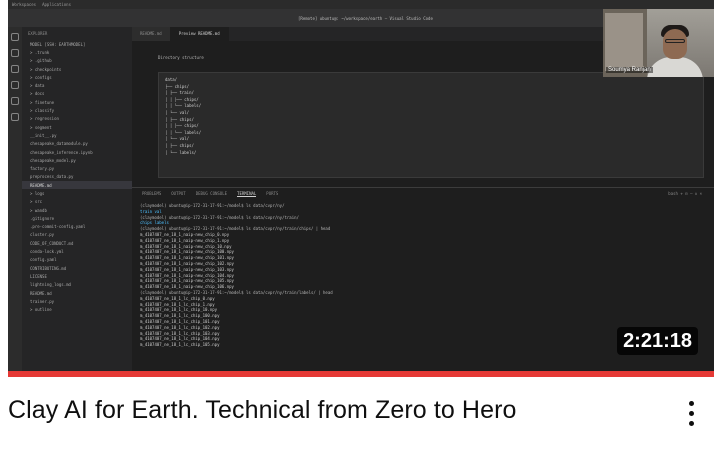 The width and height of the screenshot is (714, 450). I want to click on panel-tabs: PROBLEMS OUTPUT DEBUG CONSOLE TERMINAL PORTS, so click(423, 194).